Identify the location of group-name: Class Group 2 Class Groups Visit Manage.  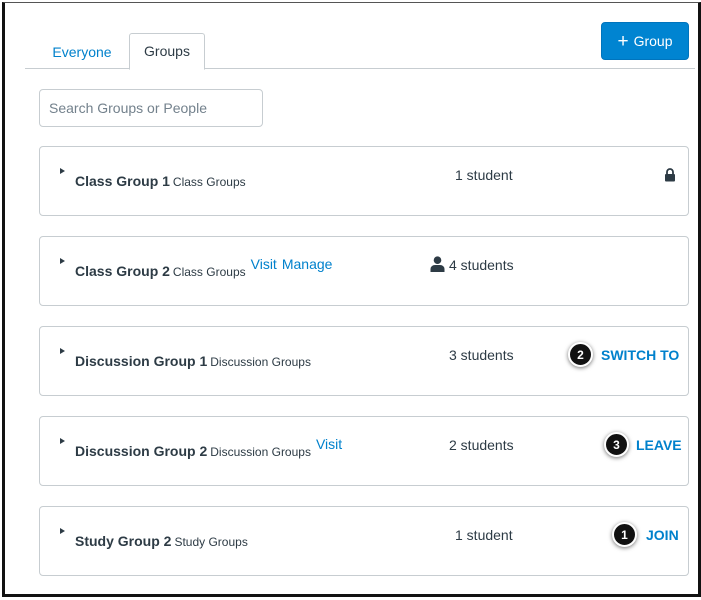
(204, 267).